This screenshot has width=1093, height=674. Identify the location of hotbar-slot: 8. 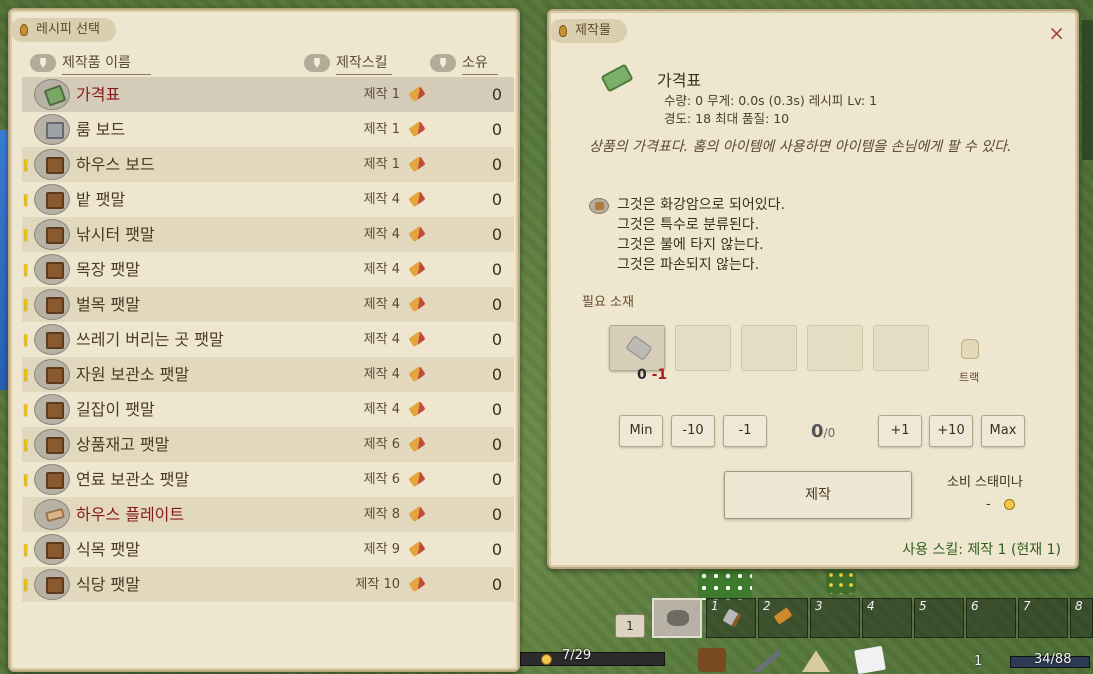
(1081, 618).